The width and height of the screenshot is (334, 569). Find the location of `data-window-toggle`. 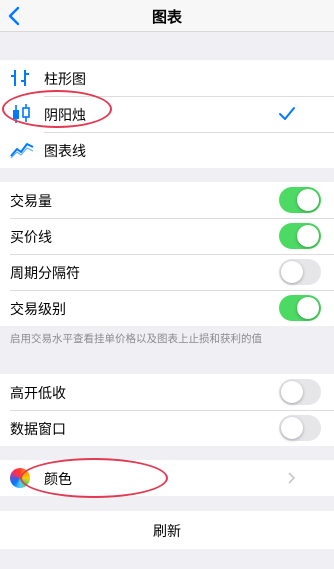

data-window-toggle is located at coordinates (300, 428).